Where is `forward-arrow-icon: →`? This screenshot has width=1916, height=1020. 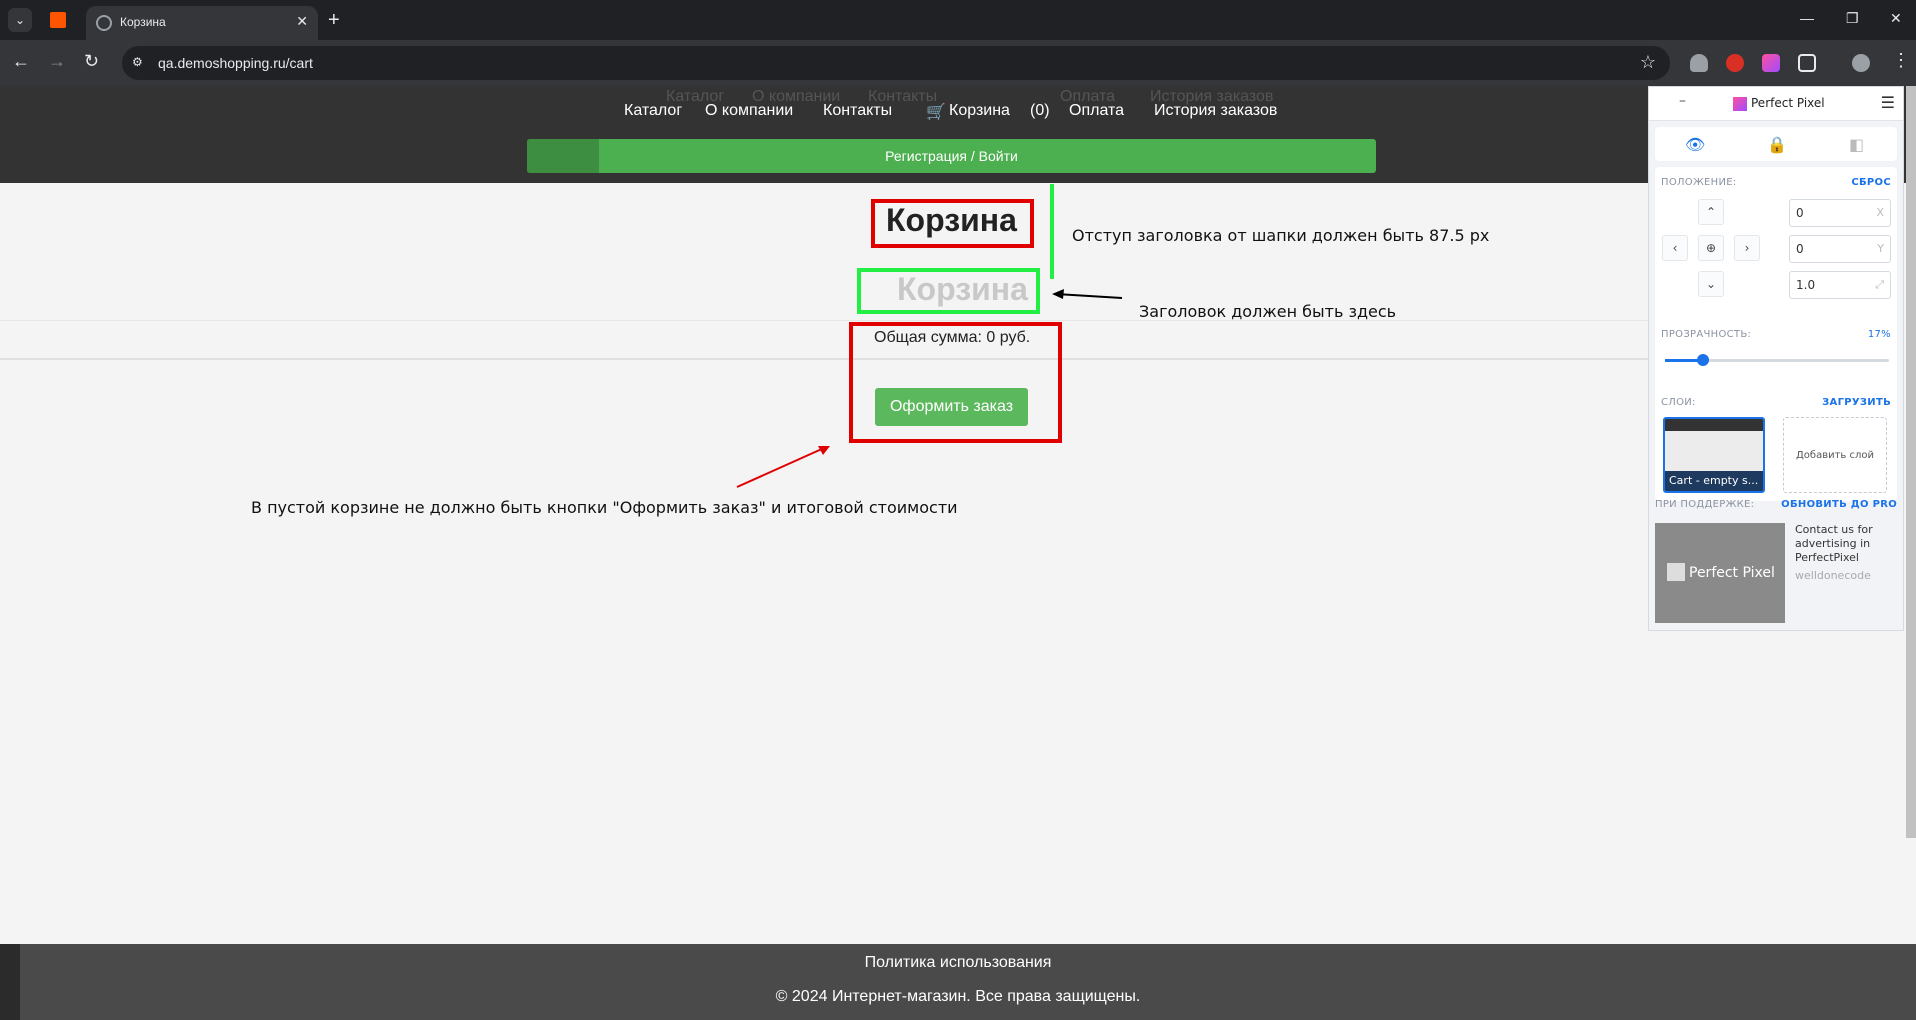 forward-arrow-icon: → is located at coordinates (57, 61).